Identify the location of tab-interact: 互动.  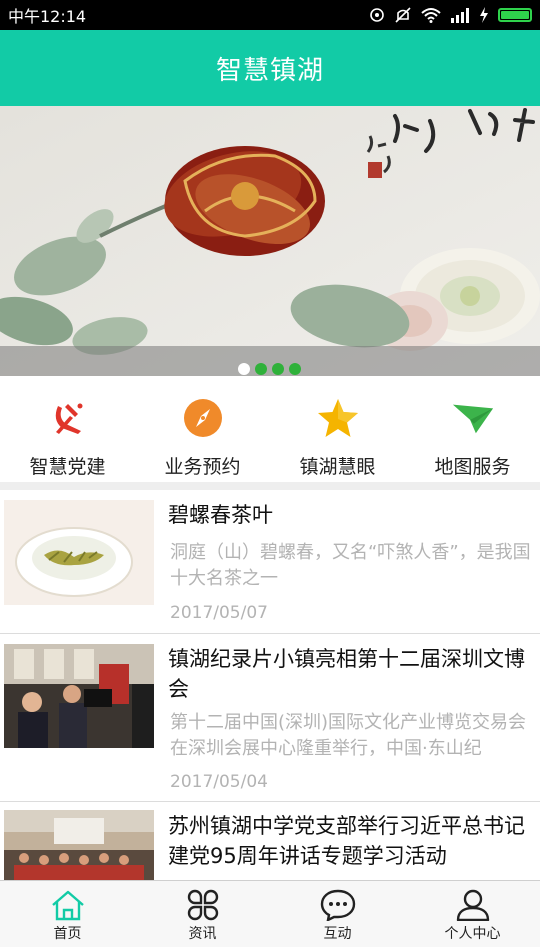
(337, 914).